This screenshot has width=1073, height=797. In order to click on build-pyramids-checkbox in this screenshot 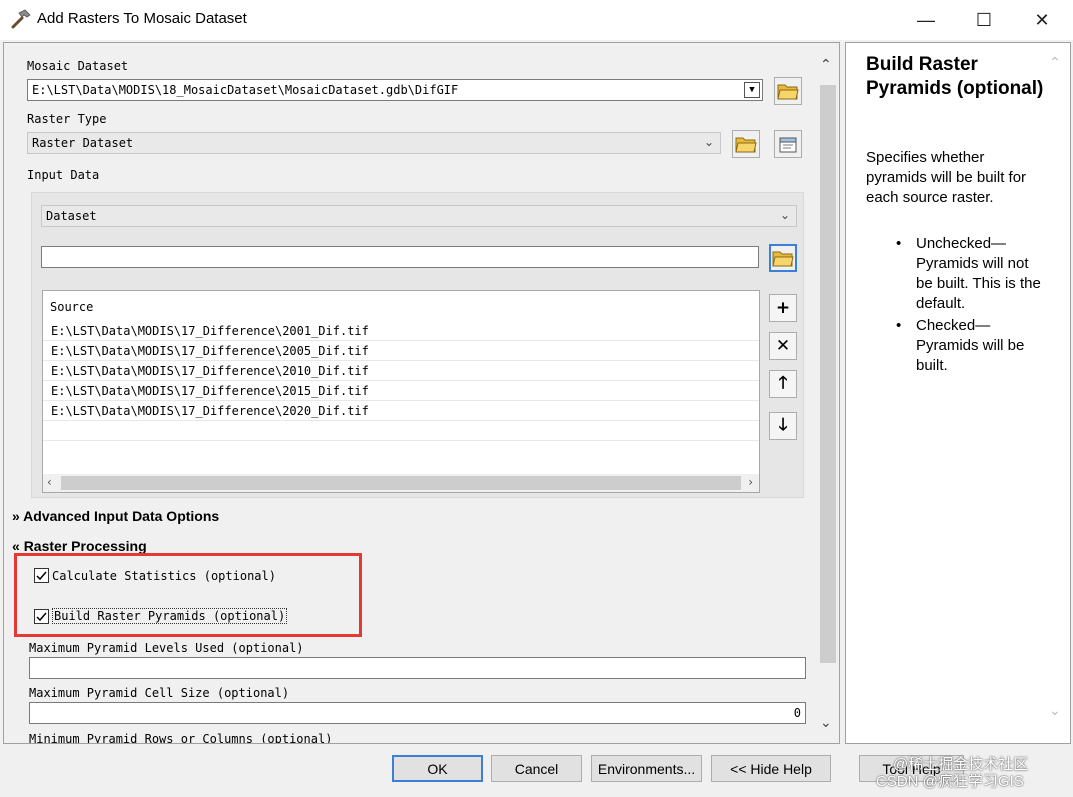, I will do `click(41, 616)`.